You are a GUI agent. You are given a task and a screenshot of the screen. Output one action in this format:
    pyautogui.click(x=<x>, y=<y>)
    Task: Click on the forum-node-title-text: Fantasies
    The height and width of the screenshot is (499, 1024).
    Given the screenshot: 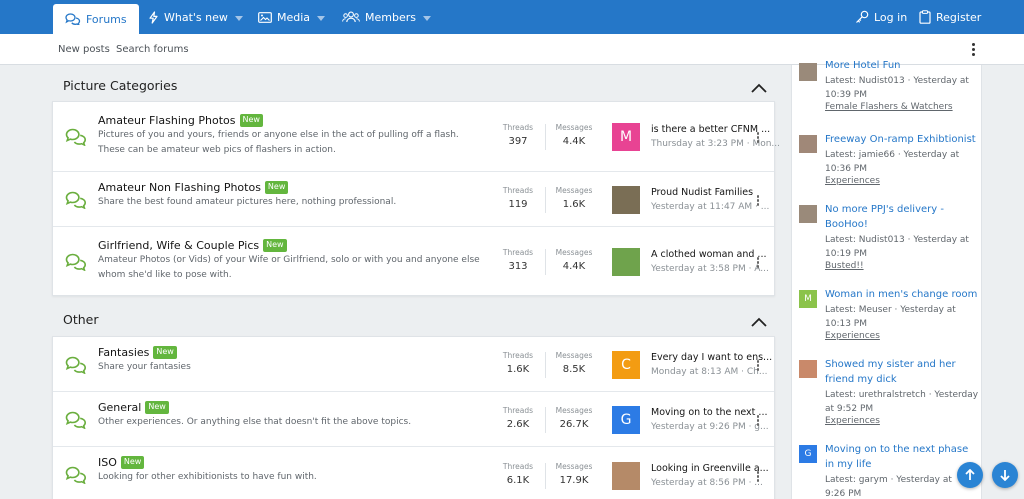 What is the action you would take?
    pyautogui.click(x=123, y=352)
    